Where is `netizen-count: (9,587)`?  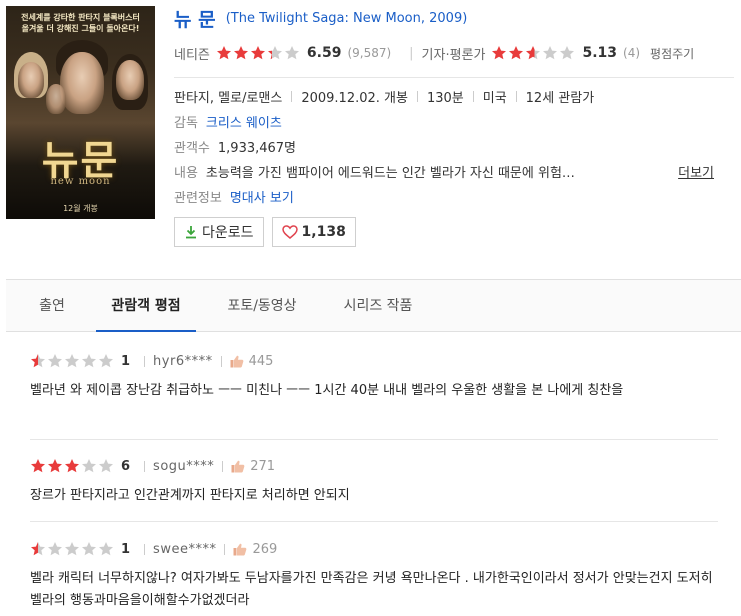
netizen-count: (9,587) is located at coordinates (369, 53).